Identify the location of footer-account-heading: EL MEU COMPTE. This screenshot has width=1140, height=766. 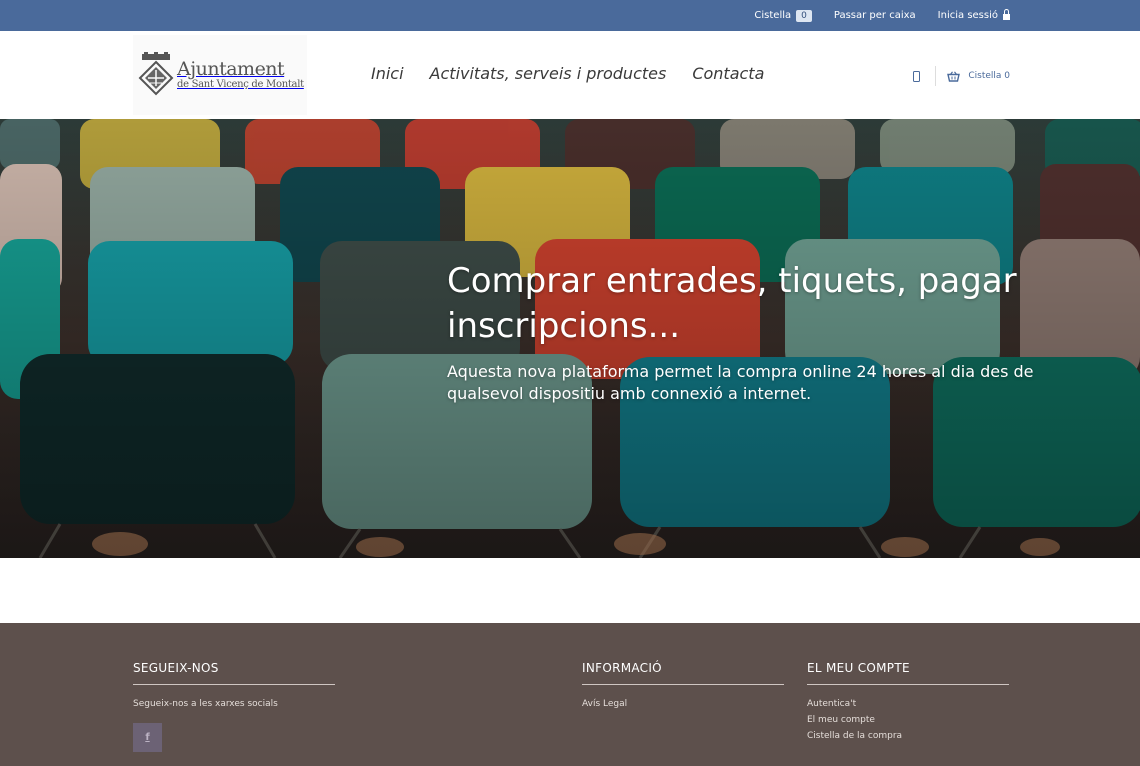
(908, 673).